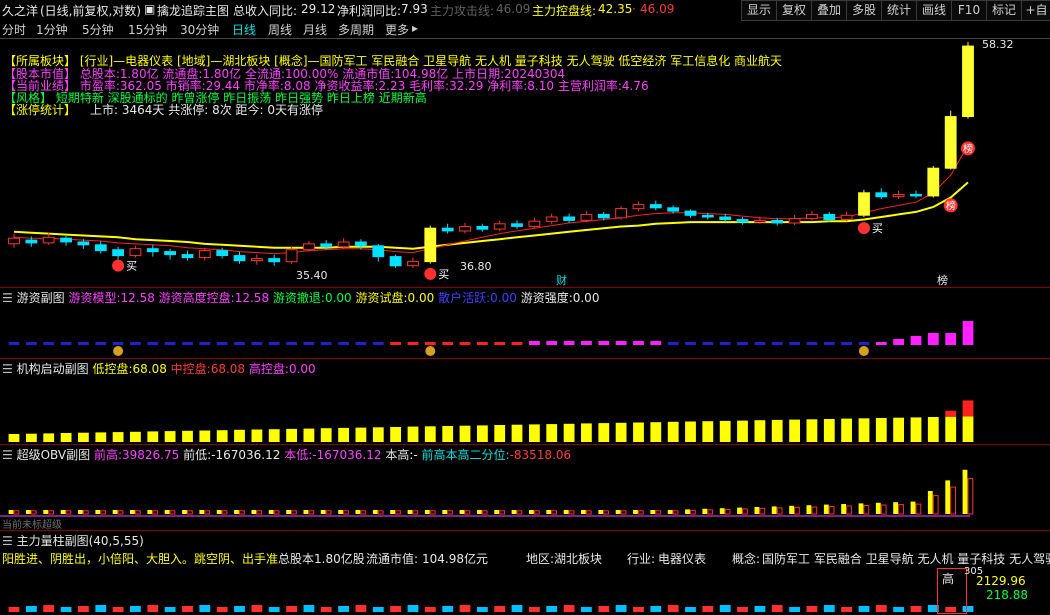 This screenshot has height=615, width=1050. I want to click on period-tab-multi: 多周期, so click(356, 29).